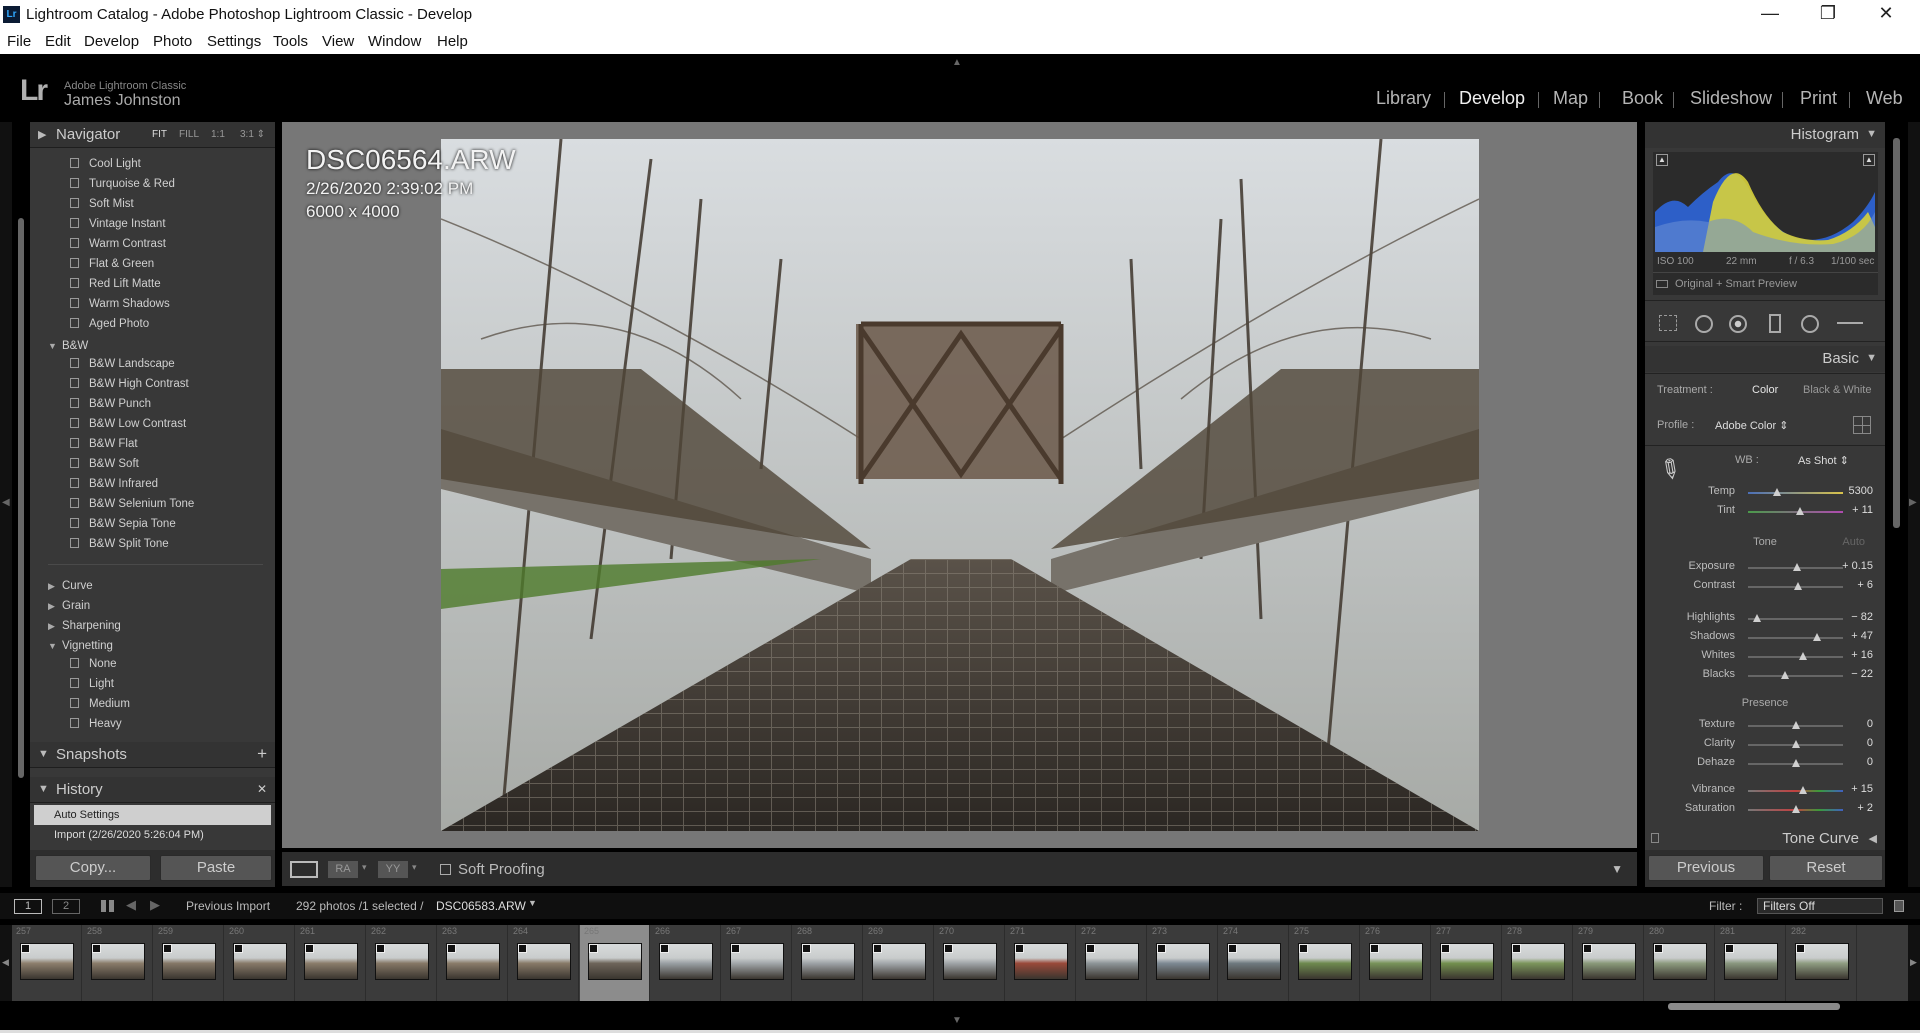 This screenshot has height=1033, width=1920. What do you see at coordinates (1492, 98) in the screenshot?
I see `module-develop: Develop` at bounding box center [1492, 98].